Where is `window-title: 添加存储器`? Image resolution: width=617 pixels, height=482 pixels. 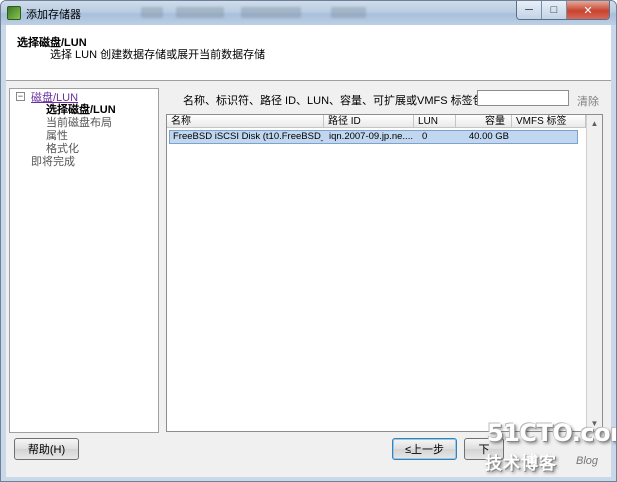
window-title: 添加存储器 is located at coordinates (53, 15).